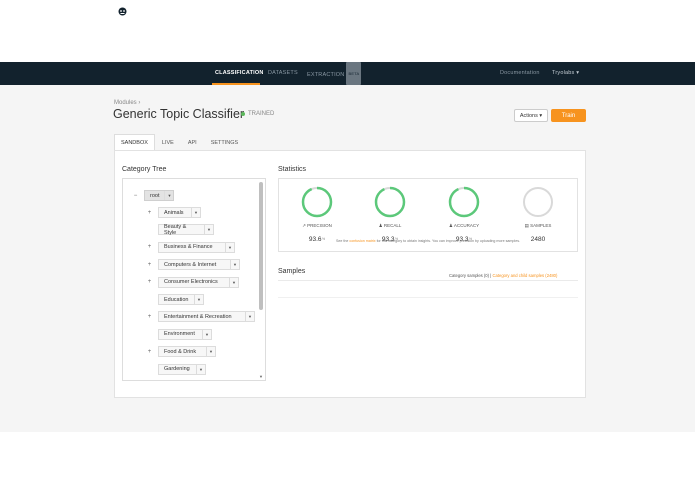 The height and width of the screenshot is (494, 695). What do you see at coordinates (174, 212) in the screenshot?
I see `tree-node-label: Animals` at bounding box center [174, 212].